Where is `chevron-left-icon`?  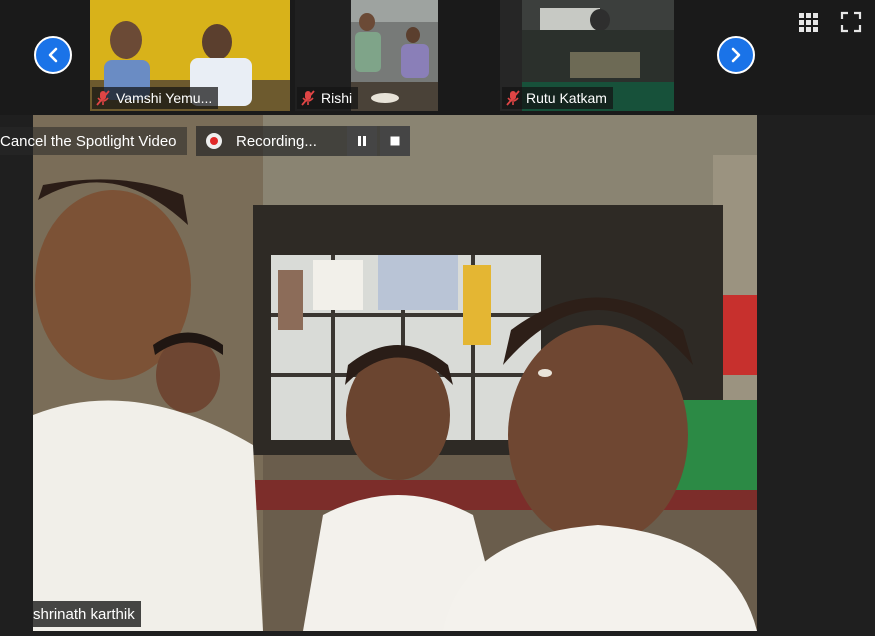
chevron-left-icon is located at coordinates (53, 55).